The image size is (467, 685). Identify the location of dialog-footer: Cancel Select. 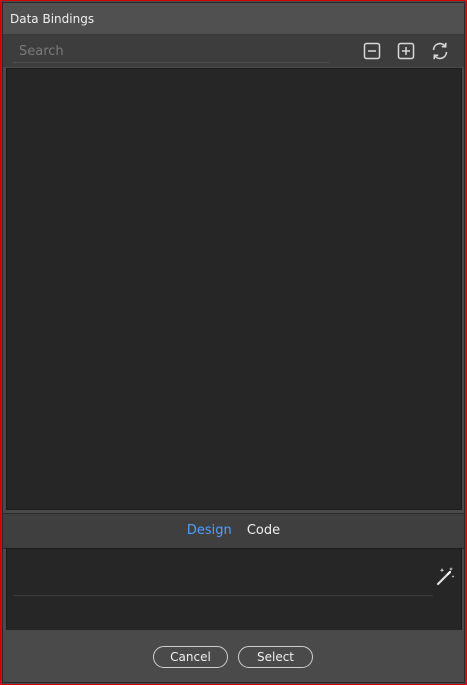
(233, 656).